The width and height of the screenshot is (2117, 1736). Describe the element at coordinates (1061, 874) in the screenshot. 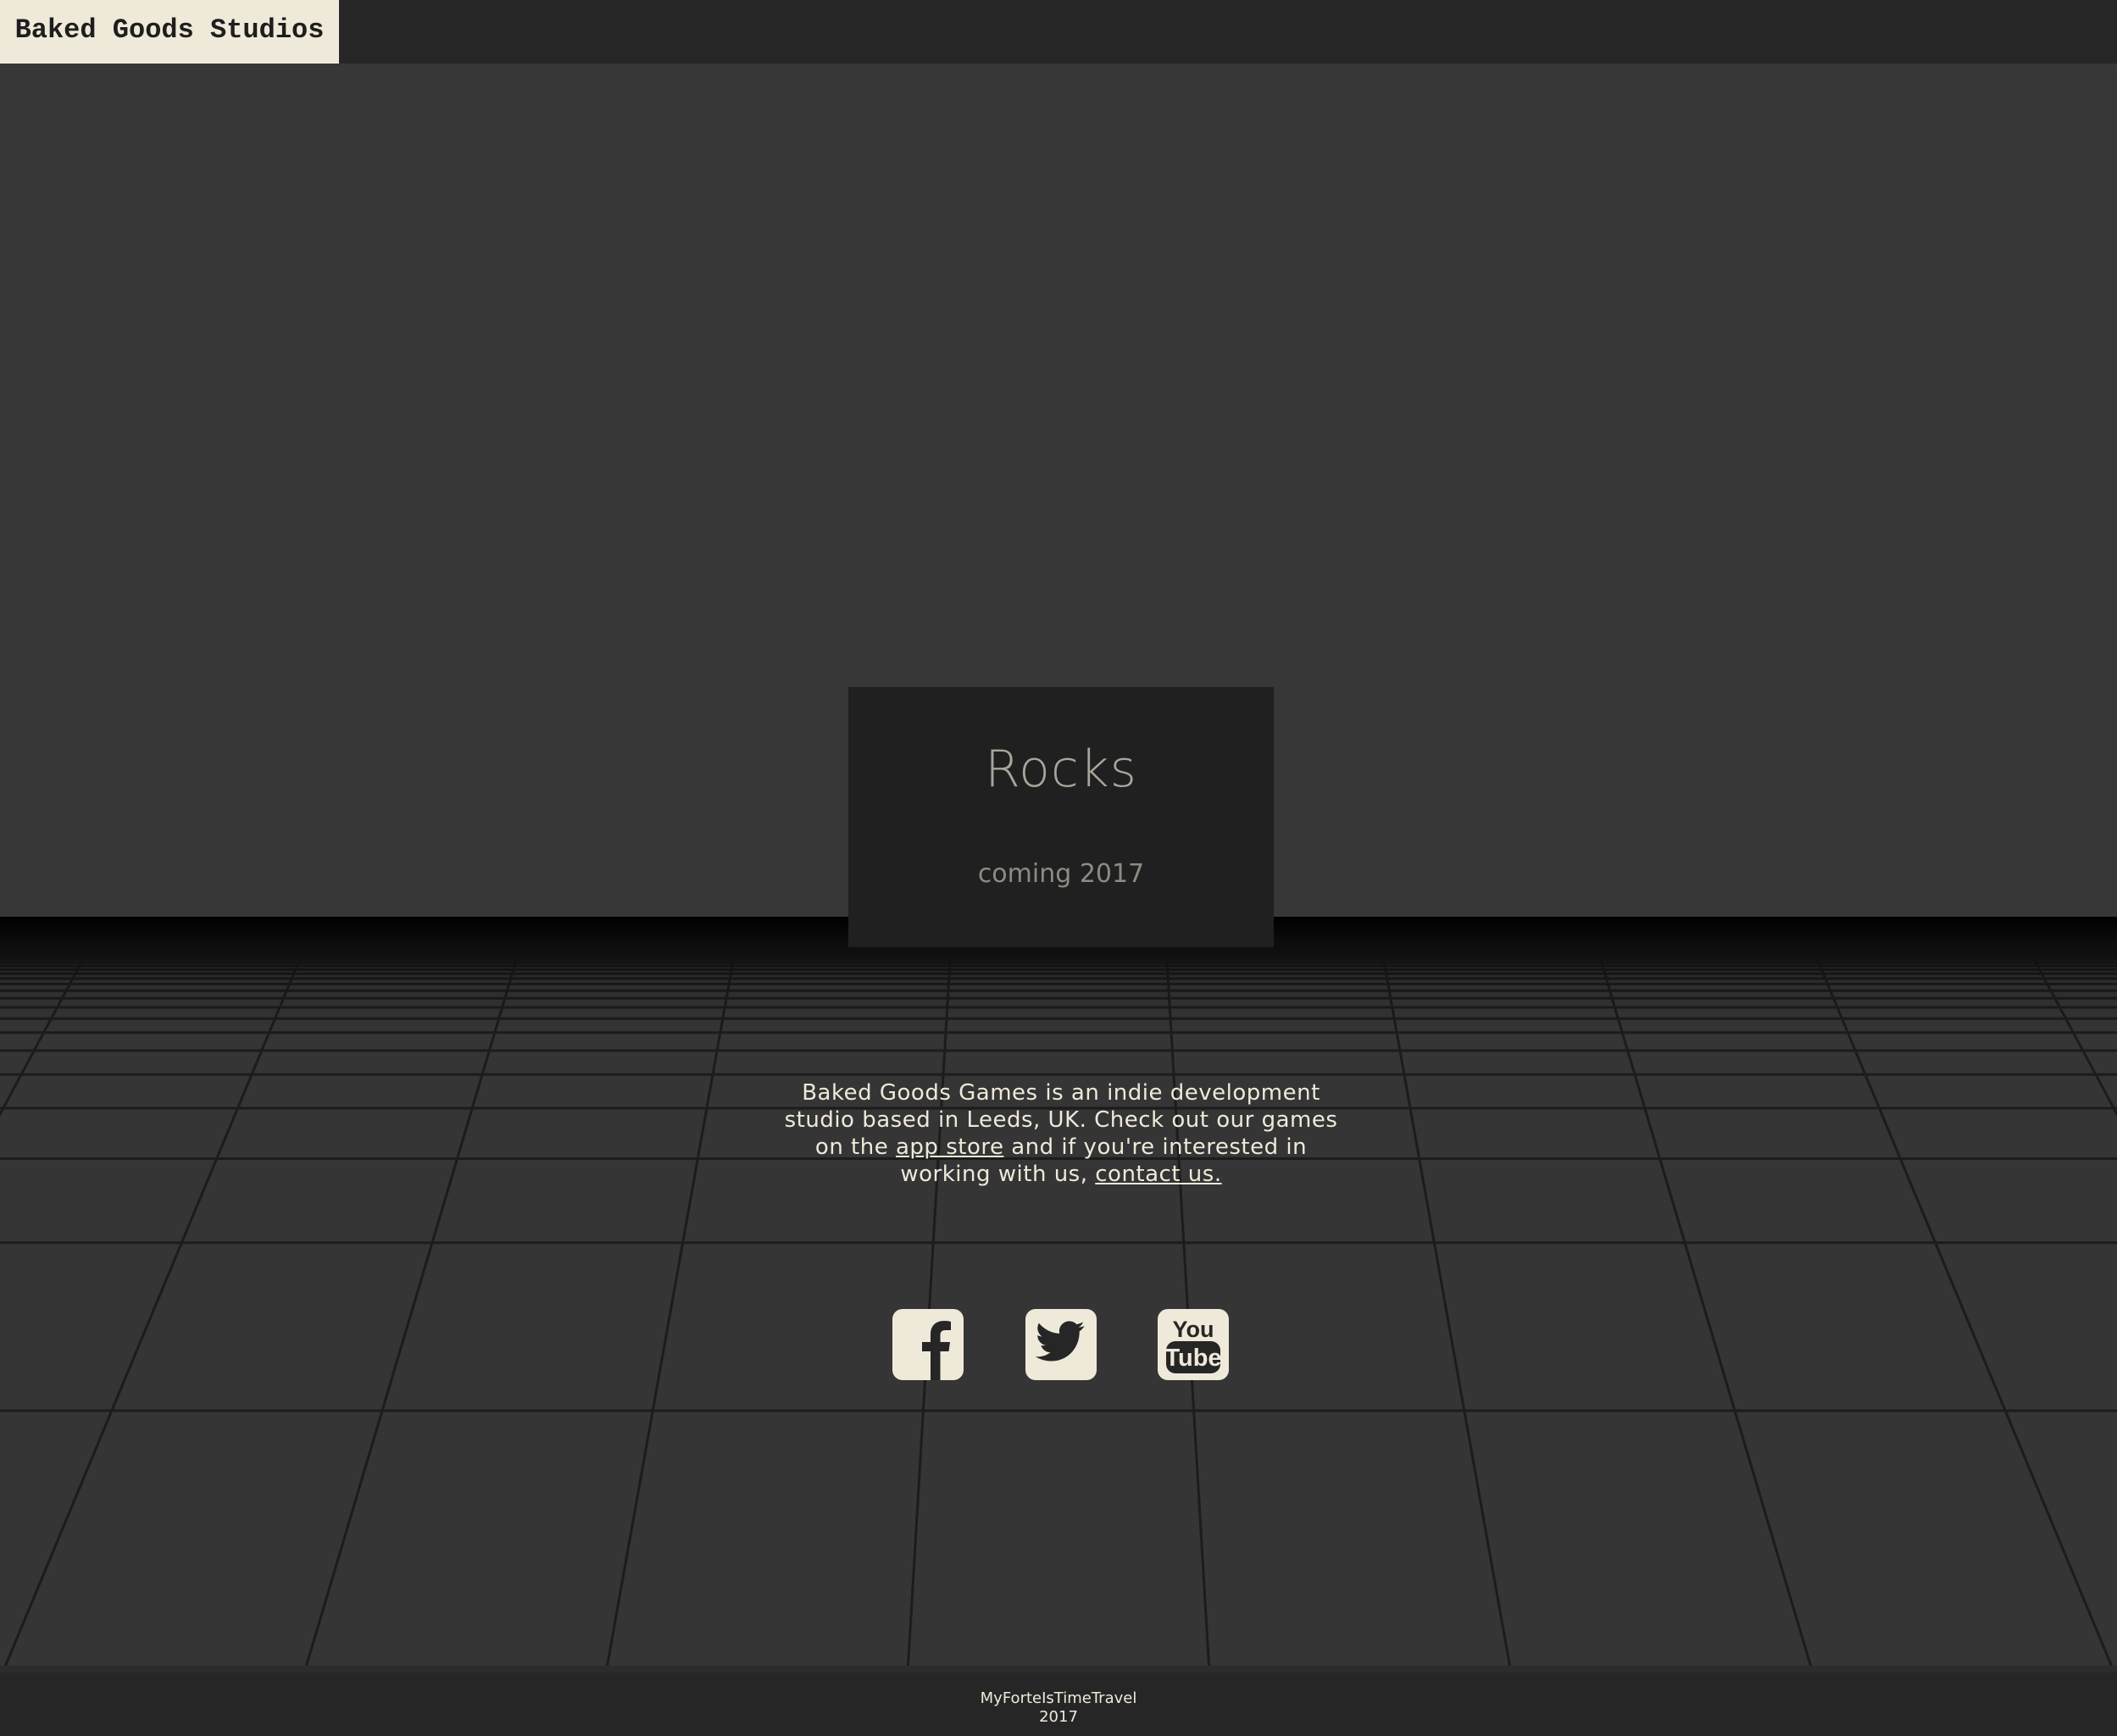

I see `release-subtitle: coming 2017` at that location.